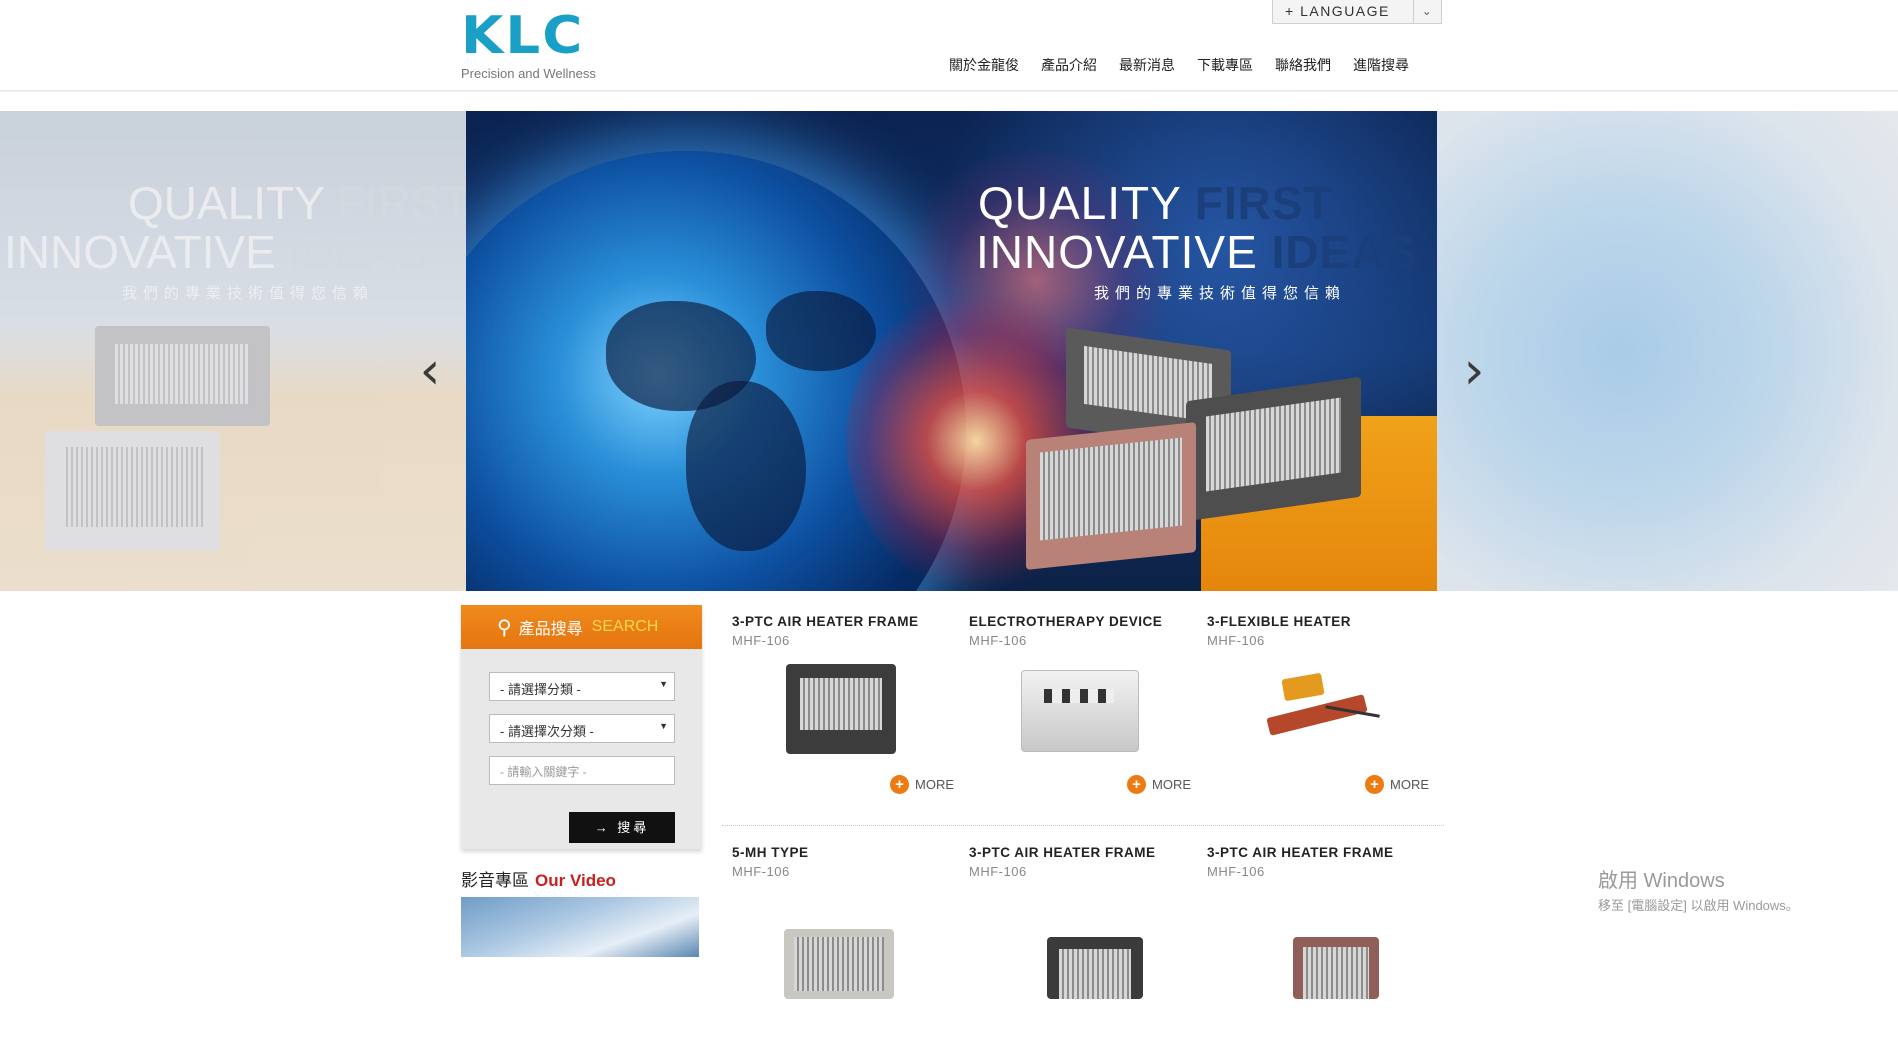  What do you see at coordinates (550, 629) in the screenshot?
I see `search-title-zh: 產品搜尋` at bounding box center [550, 629].